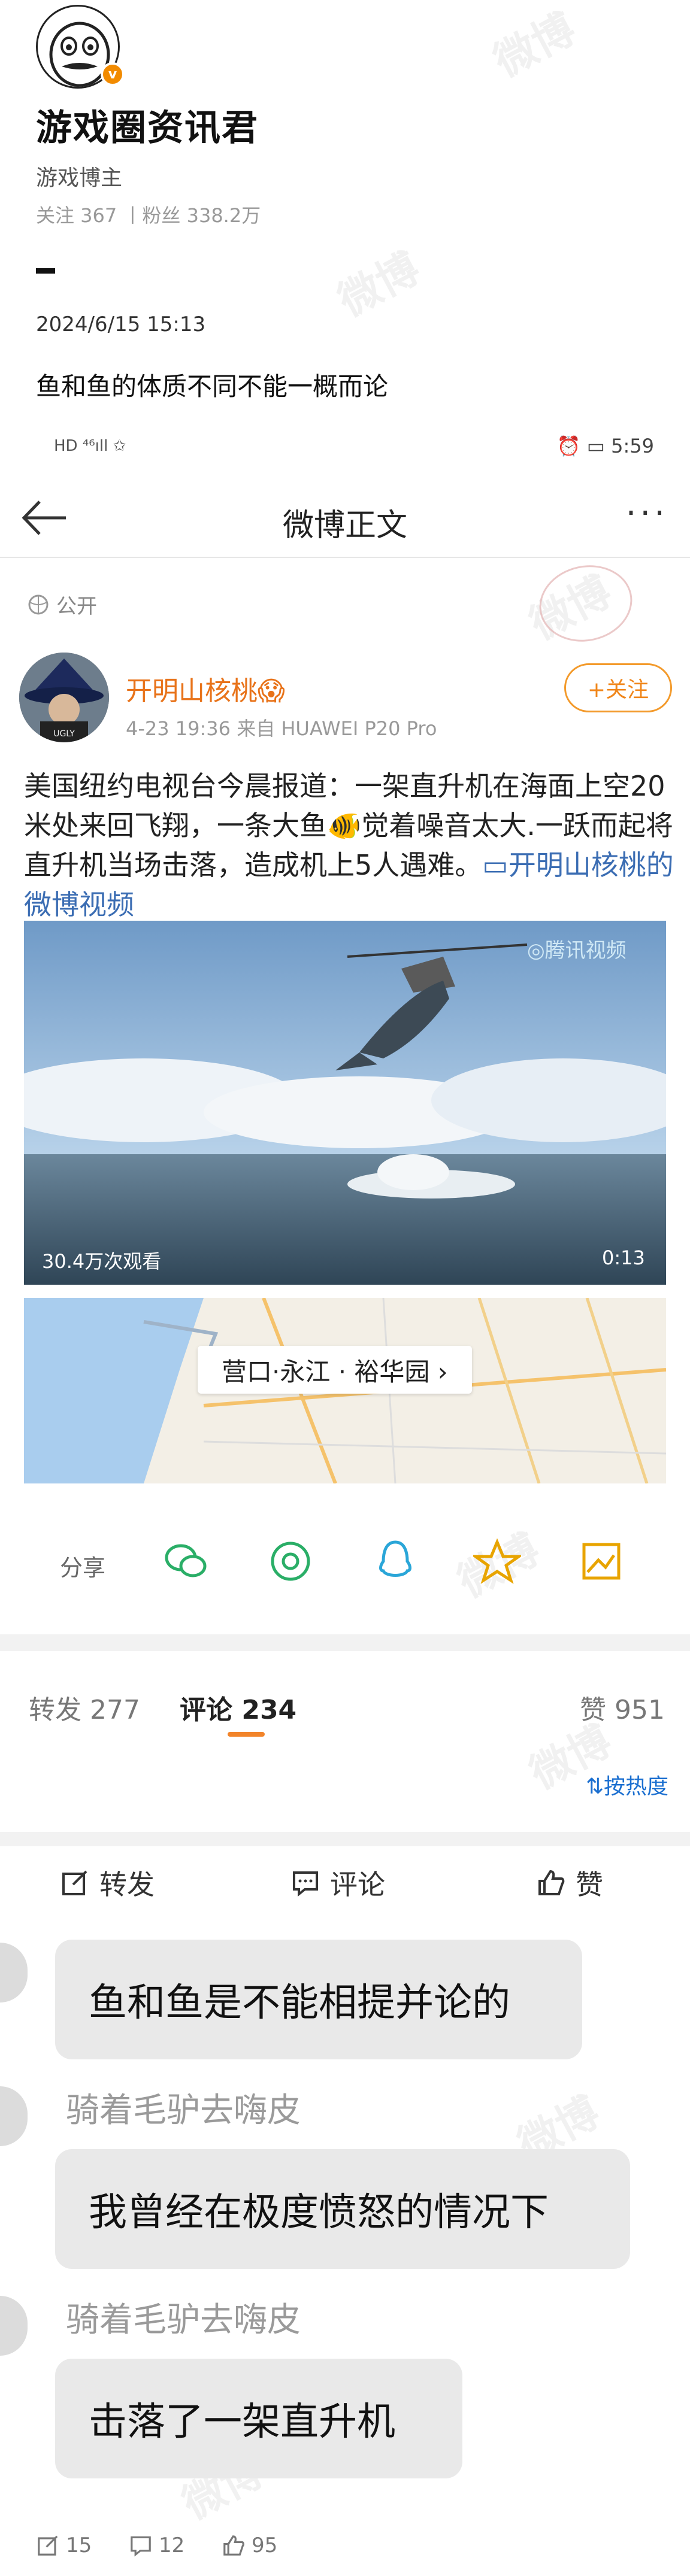  What do you see at coordinates (602, 1561) in the screenshot?
I see `save-image-icon` at bounding box center [602, 1561].